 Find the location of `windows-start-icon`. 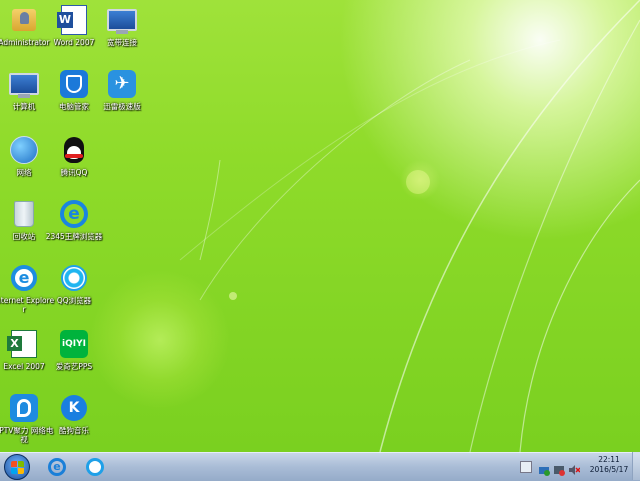

windows-start-icon is located at coordinates (17, 467).